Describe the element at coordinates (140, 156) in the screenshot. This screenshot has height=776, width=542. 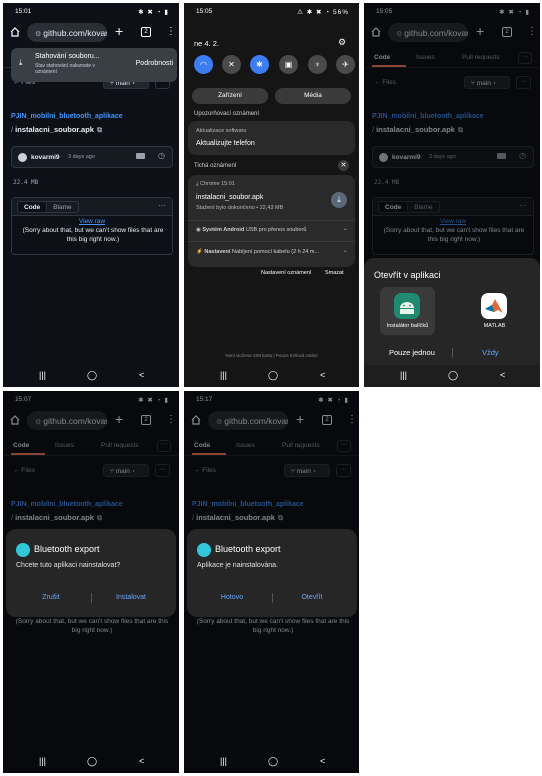
I see `commit-message-icon` at that location.